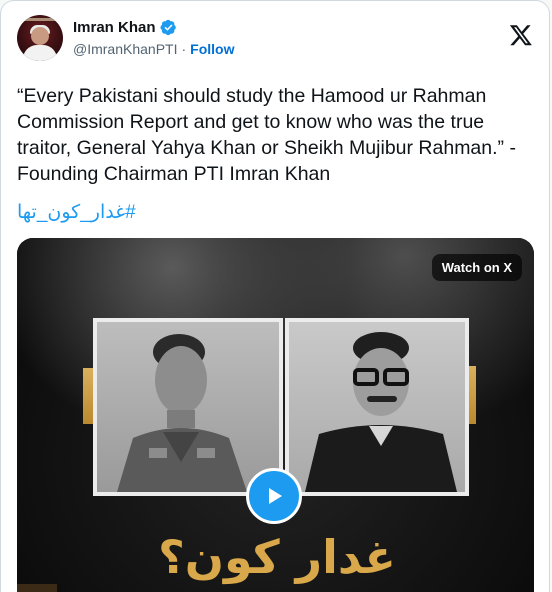 The image size is (552, 592). Describe the element at coordinates (381, 412) in the screenshot. I see `portrait-right-figure` at that location.